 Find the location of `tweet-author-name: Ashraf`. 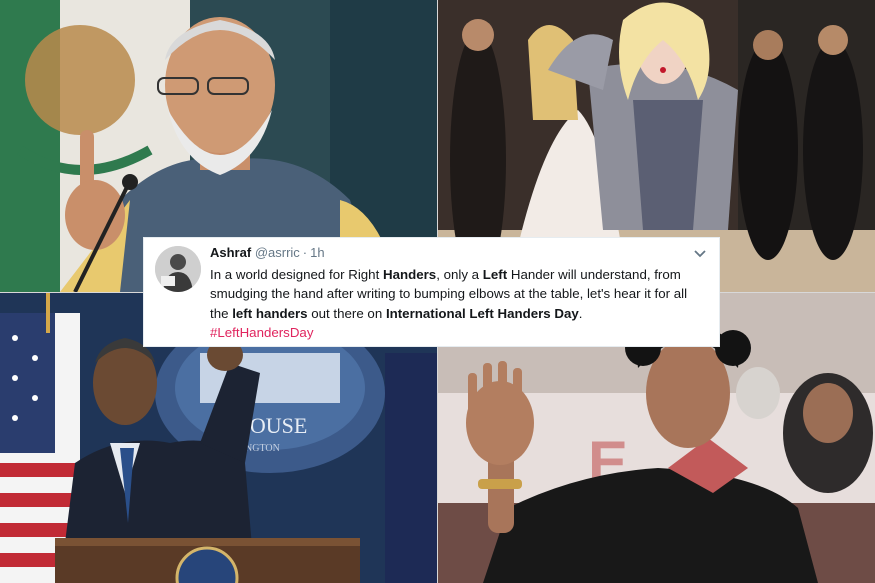

tweet-author-name: Ashraf is located at coordinates (230, 252).